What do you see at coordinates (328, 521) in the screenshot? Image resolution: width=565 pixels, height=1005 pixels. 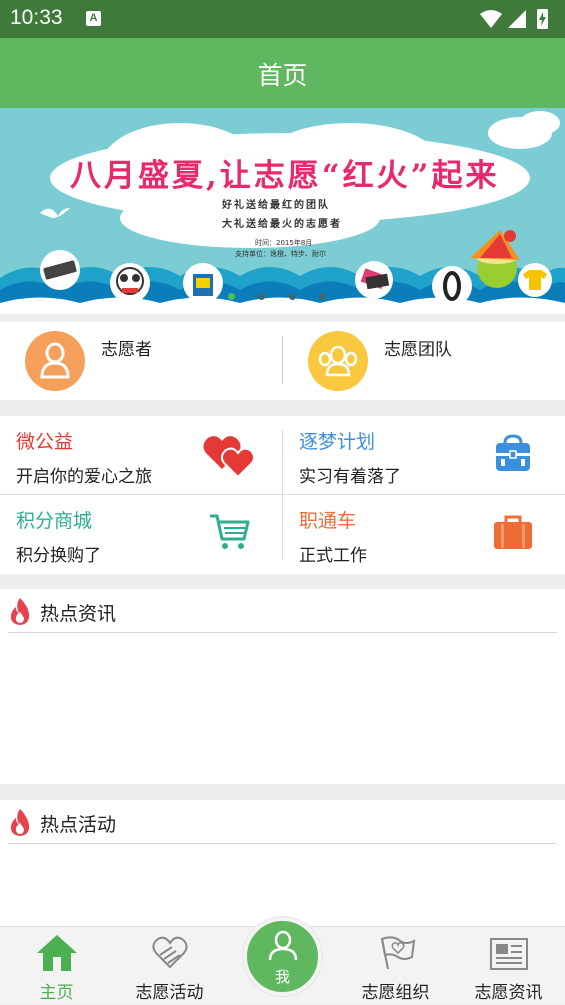 I see `grid-item-title: 职通车` at bounding box center [328, 521].